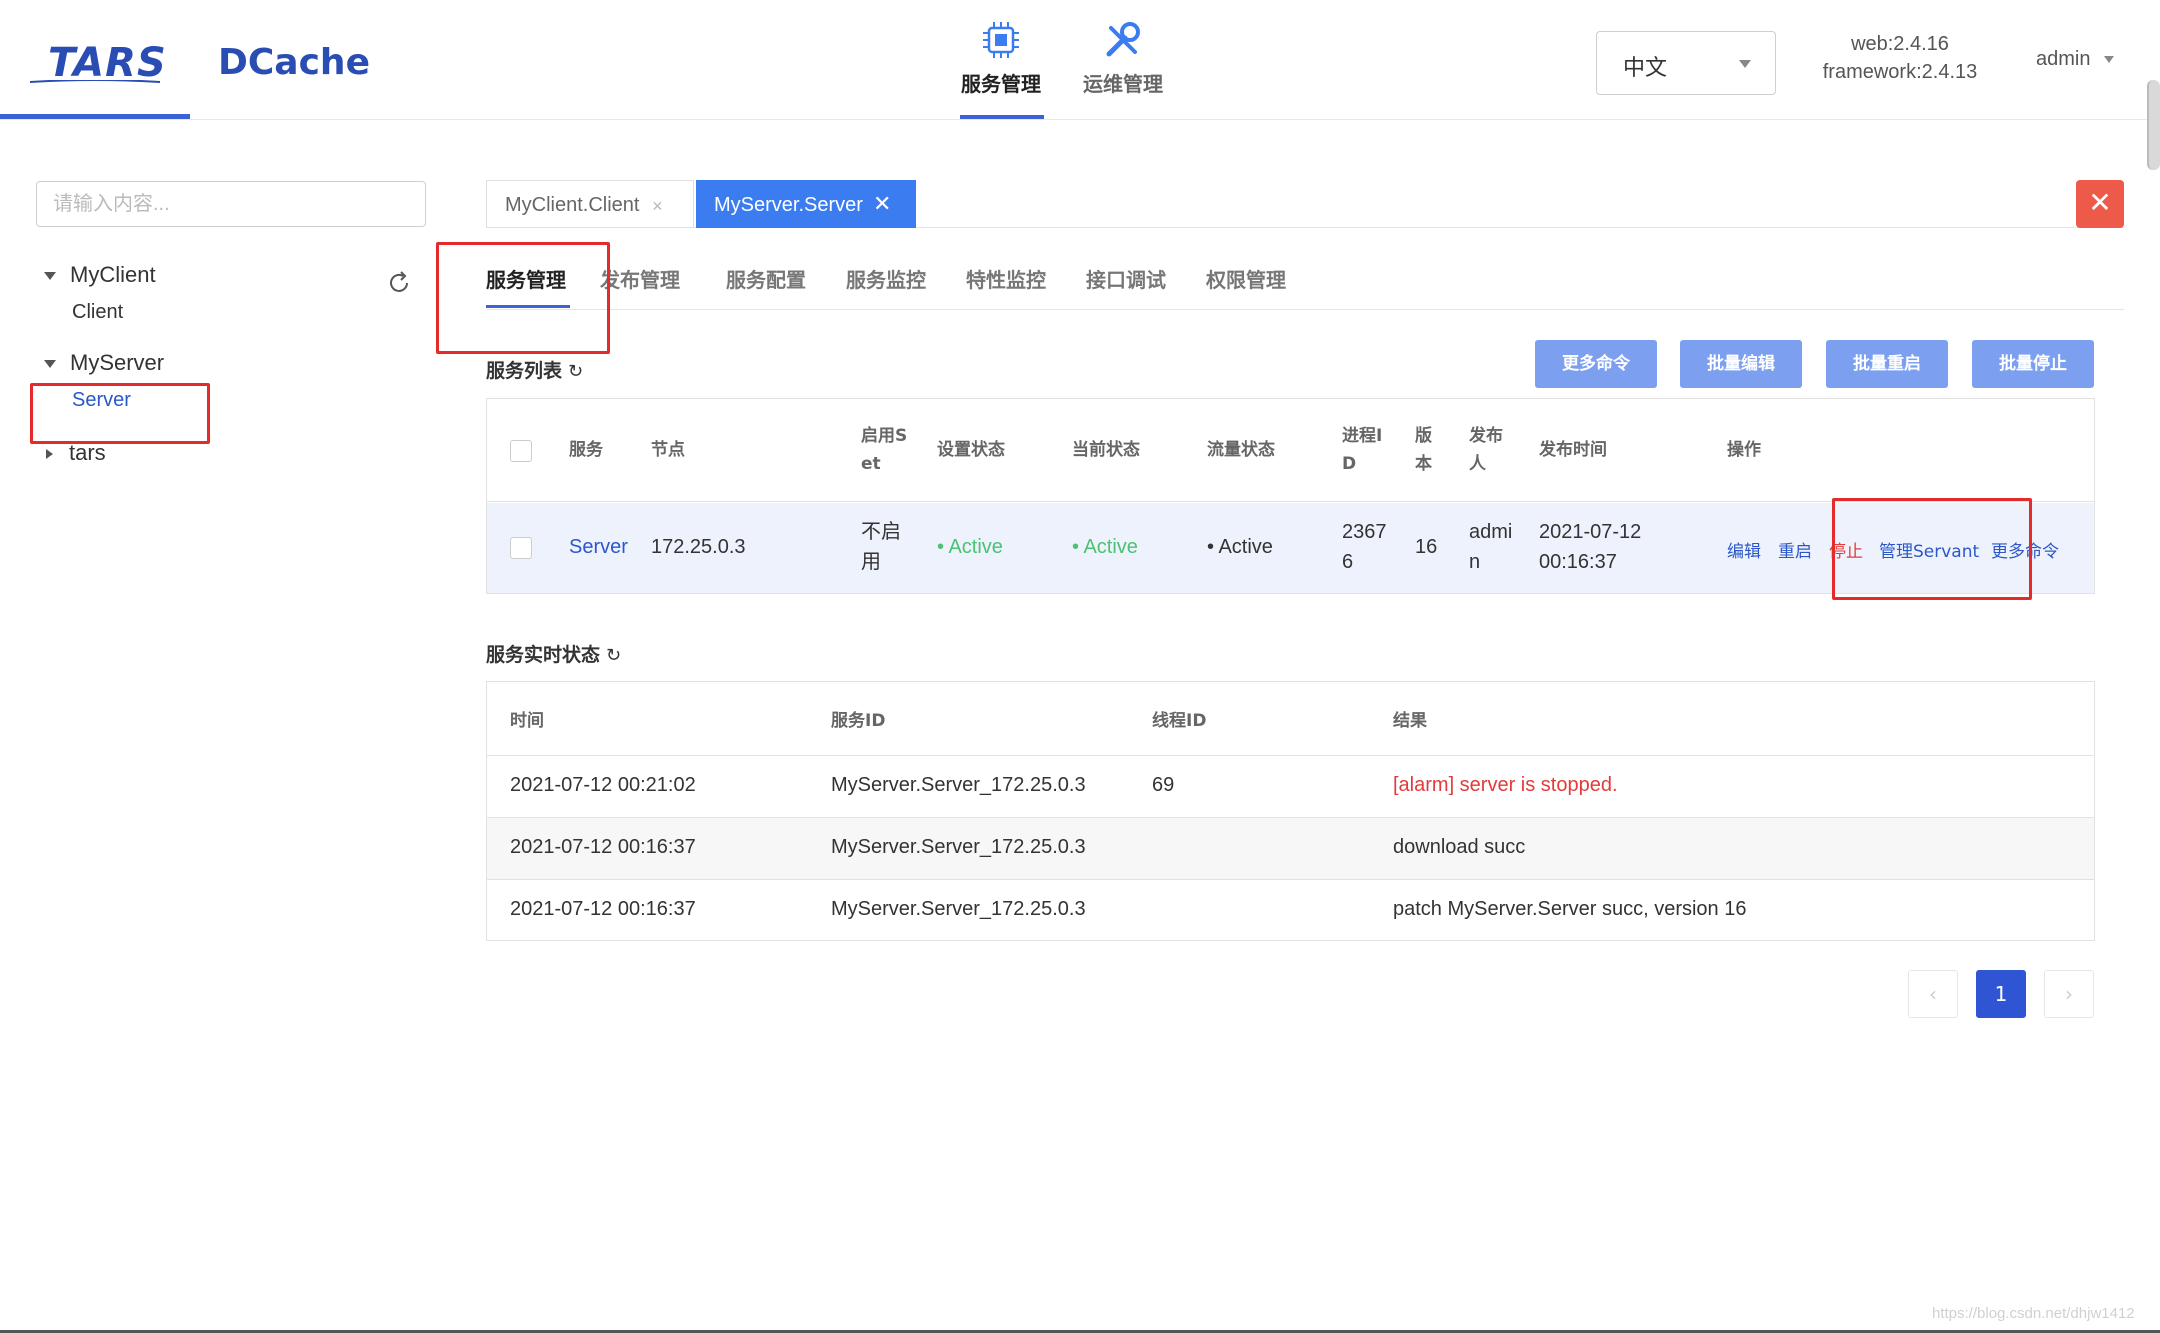  What do you see at coordinates (1002, 117) in the screenshot?
I see `nav-active-underline` at bounding box center [1002, 117].